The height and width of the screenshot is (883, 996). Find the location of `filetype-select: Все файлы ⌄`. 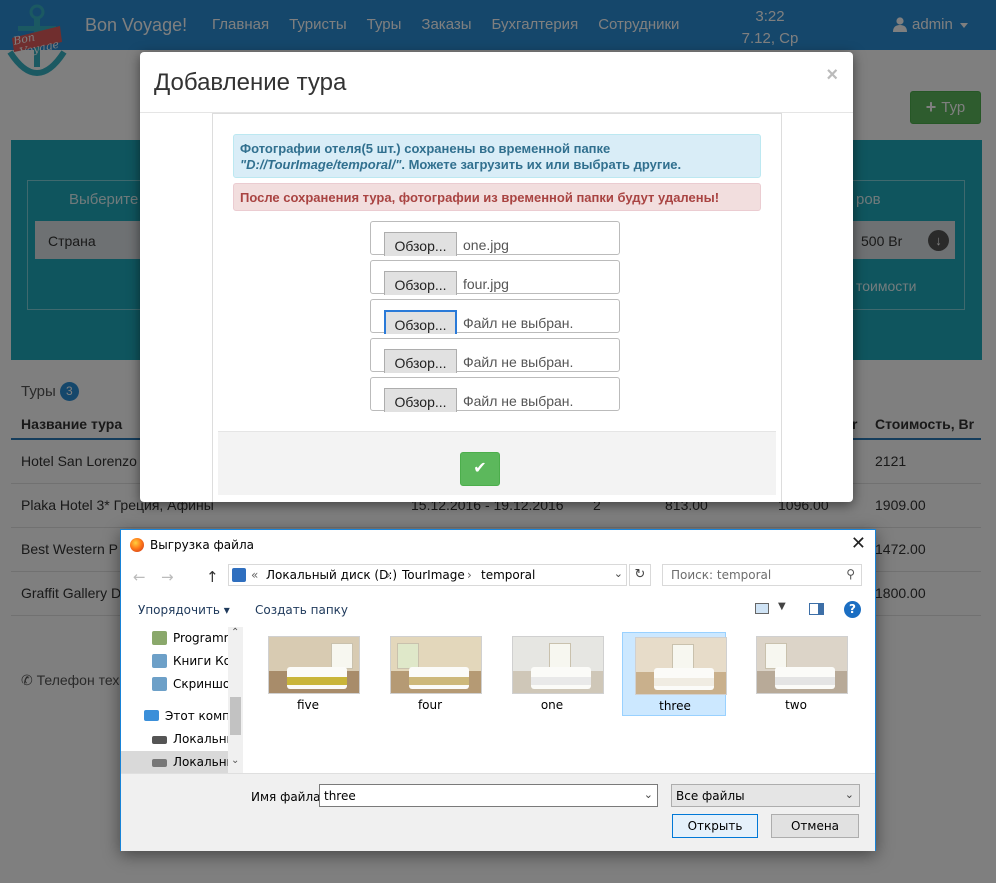

filetype-select: Все файлы ⌄ is located at coordinates (765, 795).